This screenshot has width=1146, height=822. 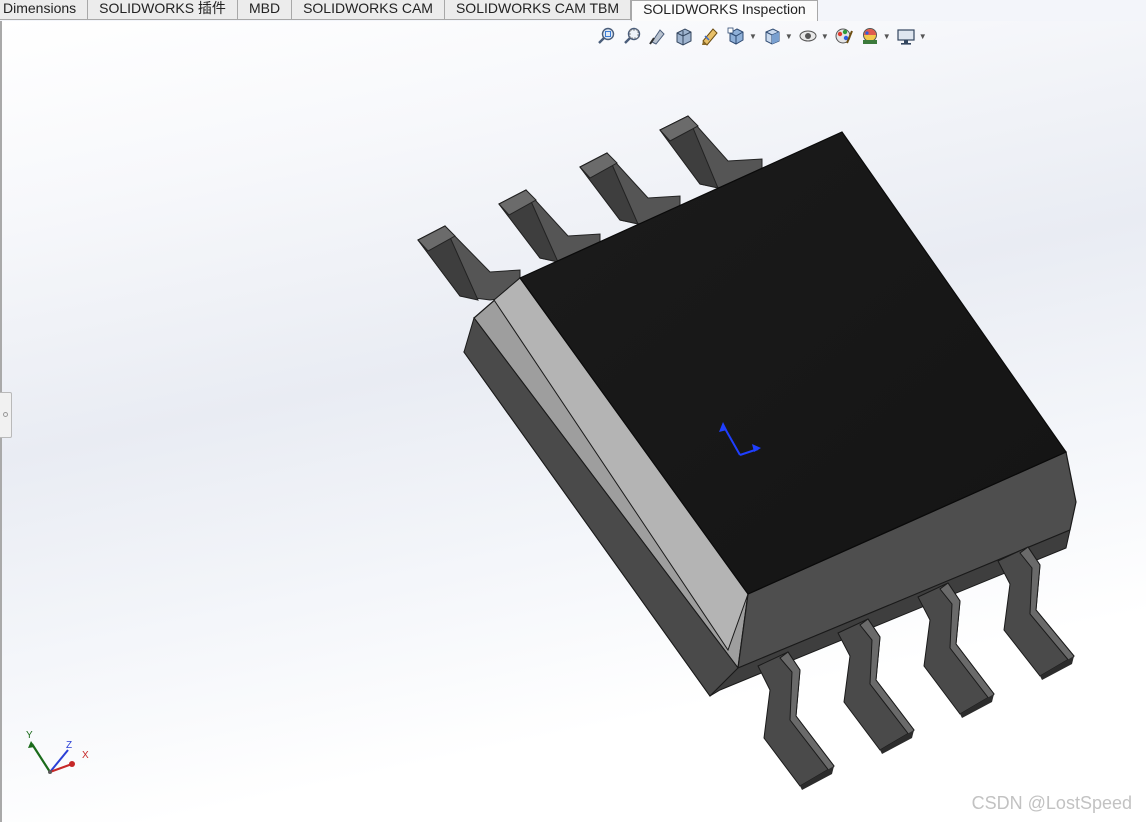 I want to click on tab-solidworks-cam: SOLIDWORKS CAM, so click(x=368, y=10).